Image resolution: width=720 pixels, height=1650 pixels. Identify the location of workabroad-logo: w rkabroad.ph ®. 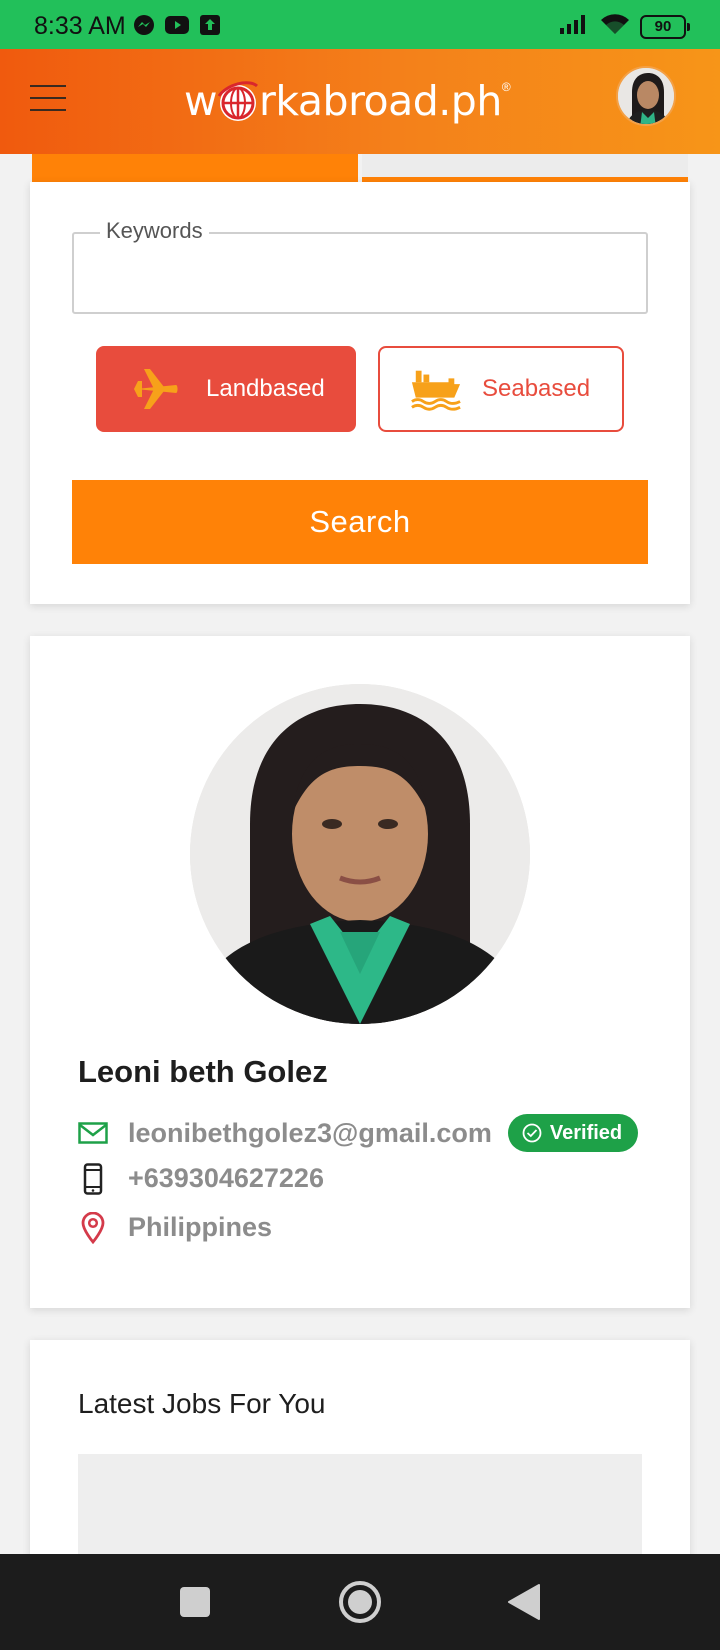
(347, 101).